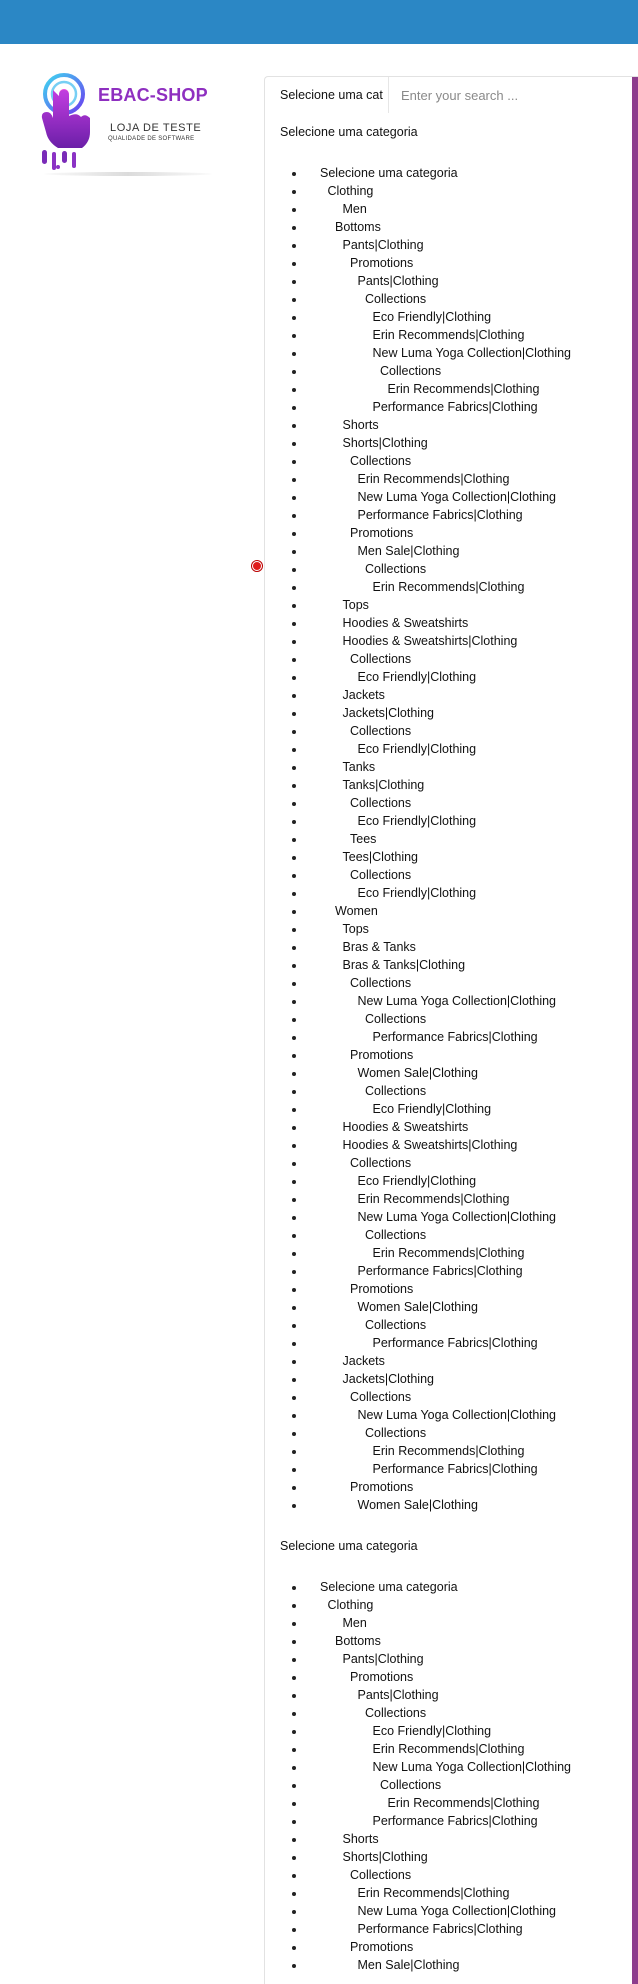 This screenshot has height=1984, width=638. What do you see at coordinates (449, 767) in the screenshot?
I see `category-option: Tanks` at bounding box center [449, 767].